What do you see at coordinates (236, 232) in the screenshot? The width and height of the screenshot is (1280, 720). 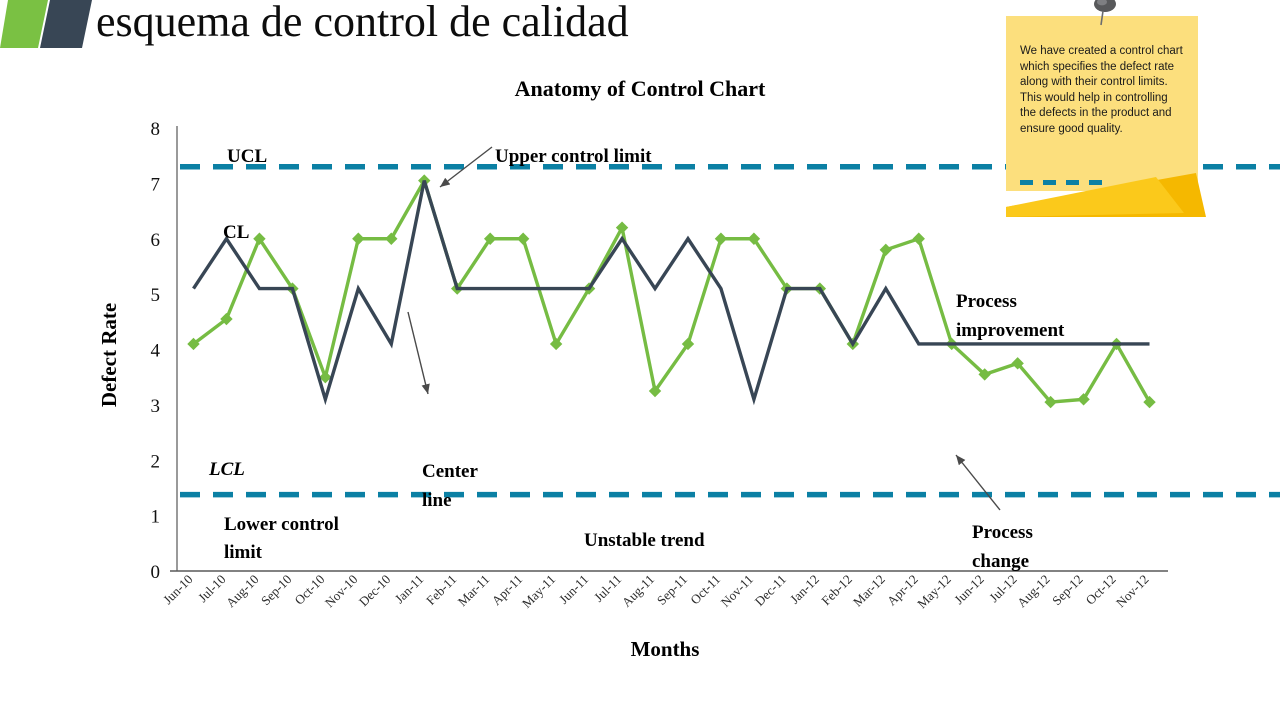 I see `annotation-cl-short: CL` at bounding box center [236, 232].